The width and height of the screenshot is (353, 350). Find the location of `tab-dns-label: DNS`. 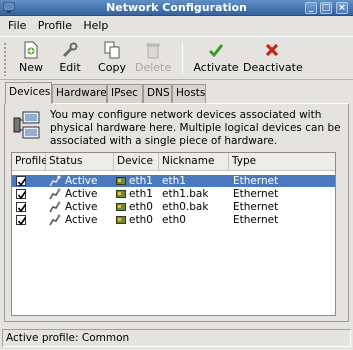

tab-dns-label: DNS is located at coordinates (158, 93).